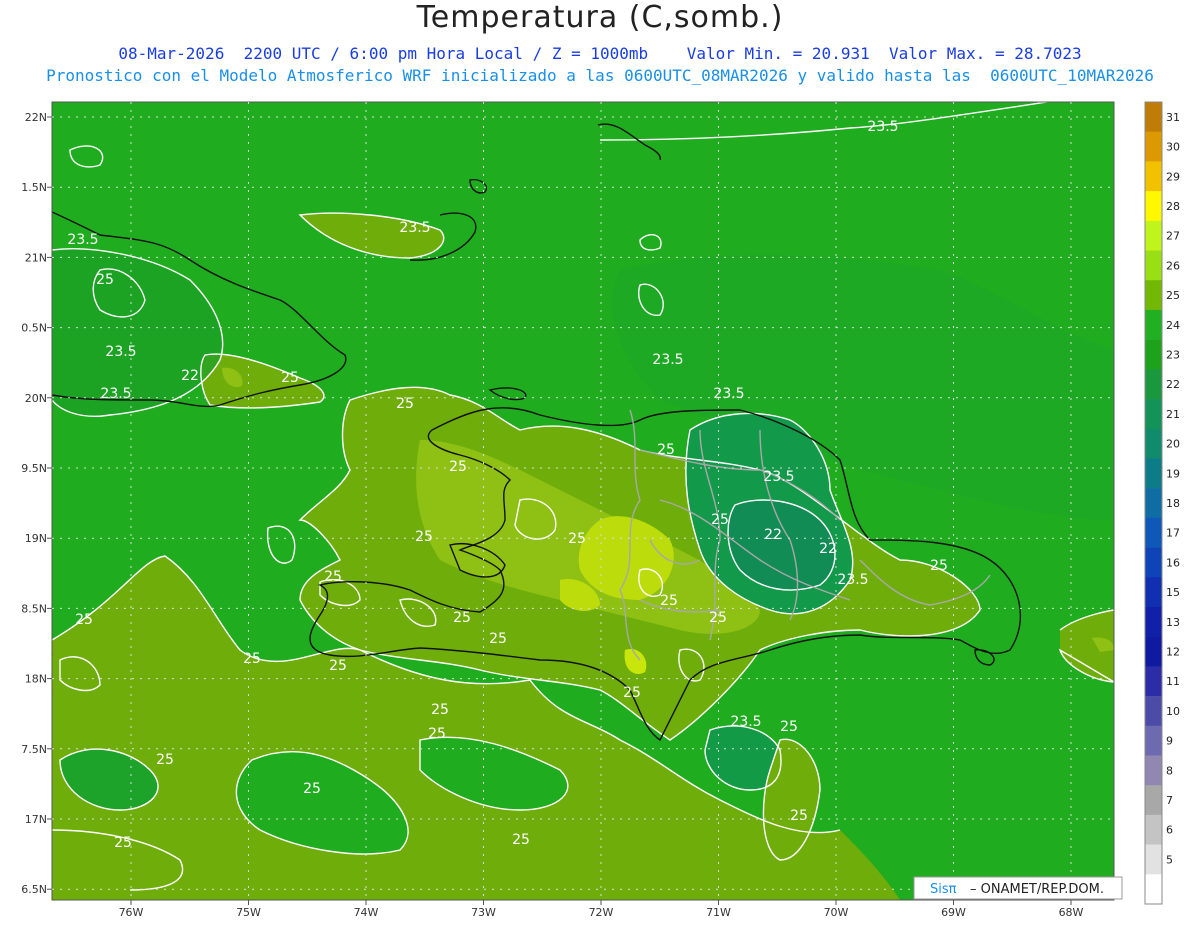  I want to click on legend-tick: 22, so click(1173, 384).